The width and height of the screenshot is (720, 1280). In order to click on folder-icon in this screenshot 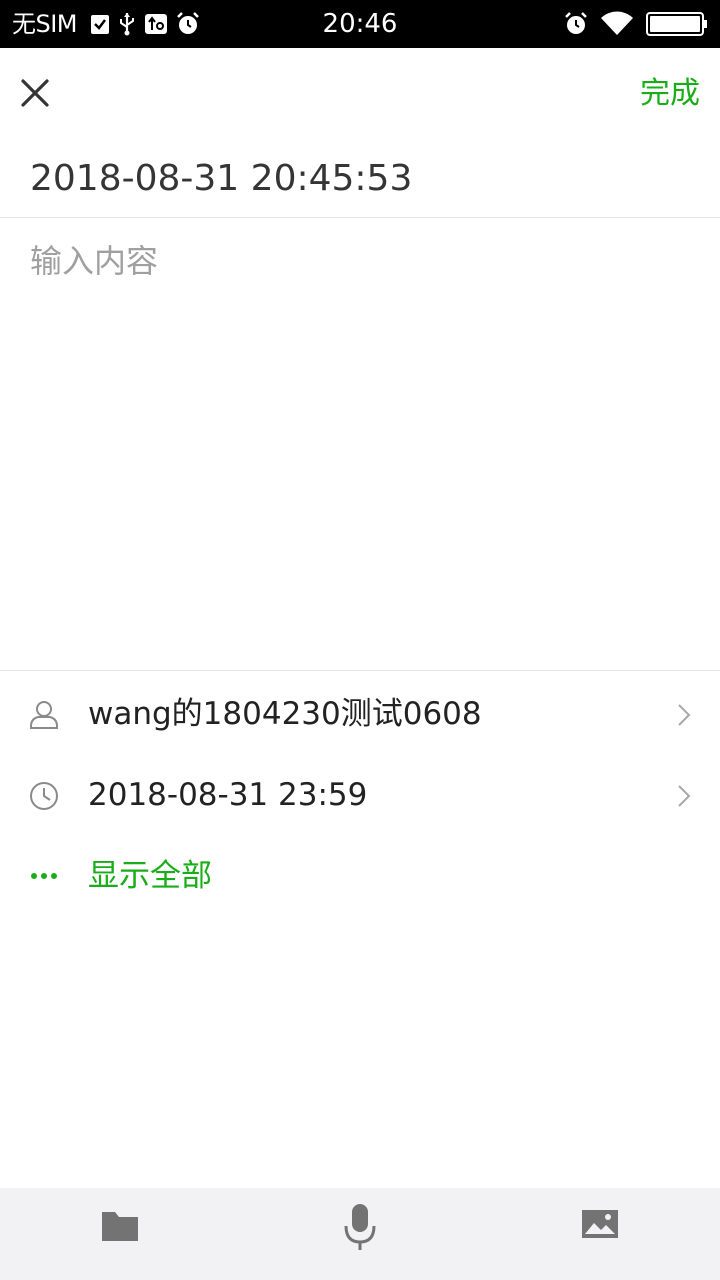, I will do `click(120, 1226)`.